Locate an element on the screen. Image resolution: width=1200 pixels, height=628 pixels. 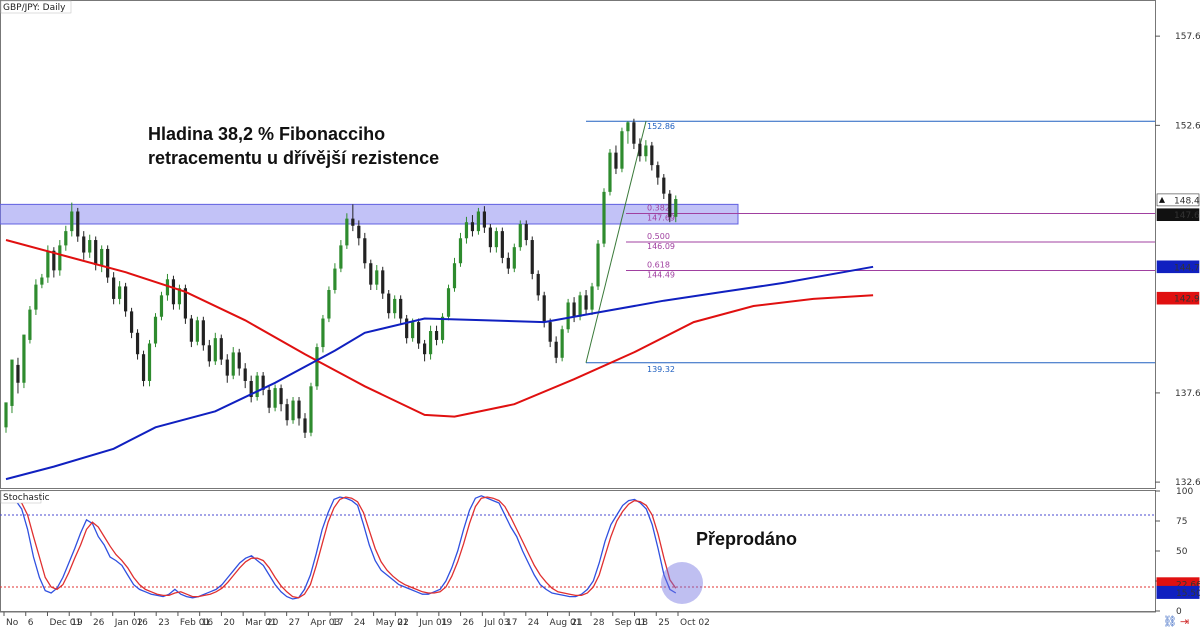
time-tick-label: 21 is located at coordinates (576, 623).